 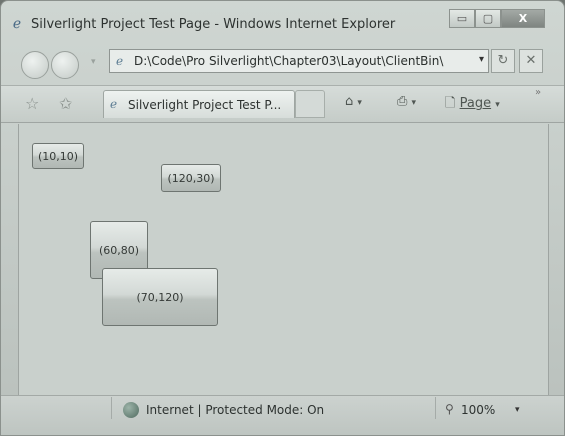 I want to click on internet-explorer-icon: ℯ, so click(x=17, y=24).